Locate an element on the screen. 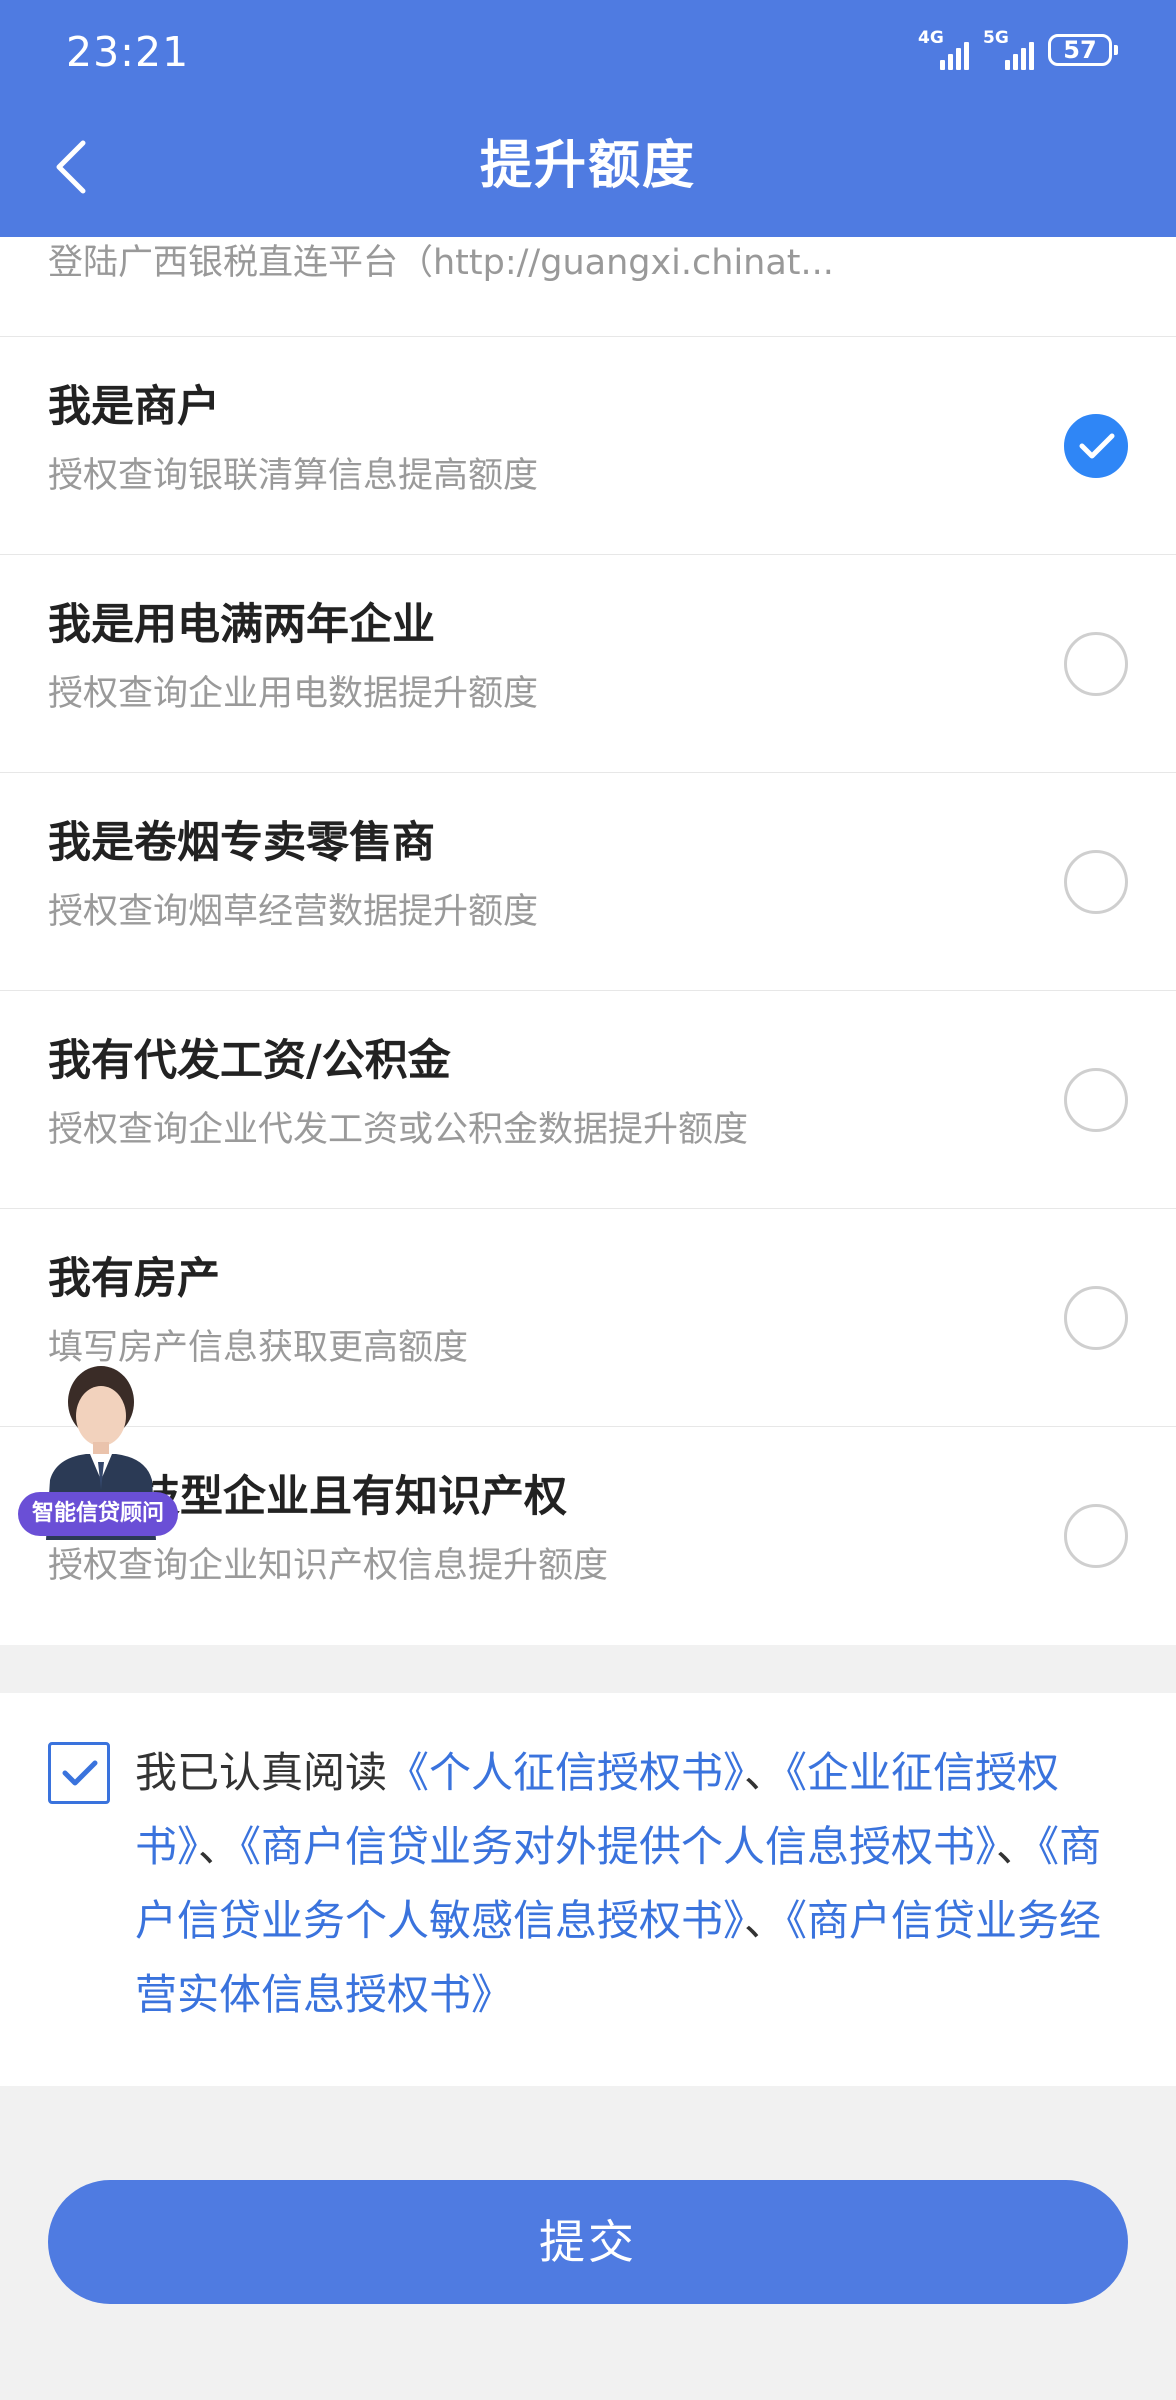 This screenshot has width=1176, height=2400. link-personal-credit-authorization: 《个人征信授权书》 is located at coordinates (565, 1772).